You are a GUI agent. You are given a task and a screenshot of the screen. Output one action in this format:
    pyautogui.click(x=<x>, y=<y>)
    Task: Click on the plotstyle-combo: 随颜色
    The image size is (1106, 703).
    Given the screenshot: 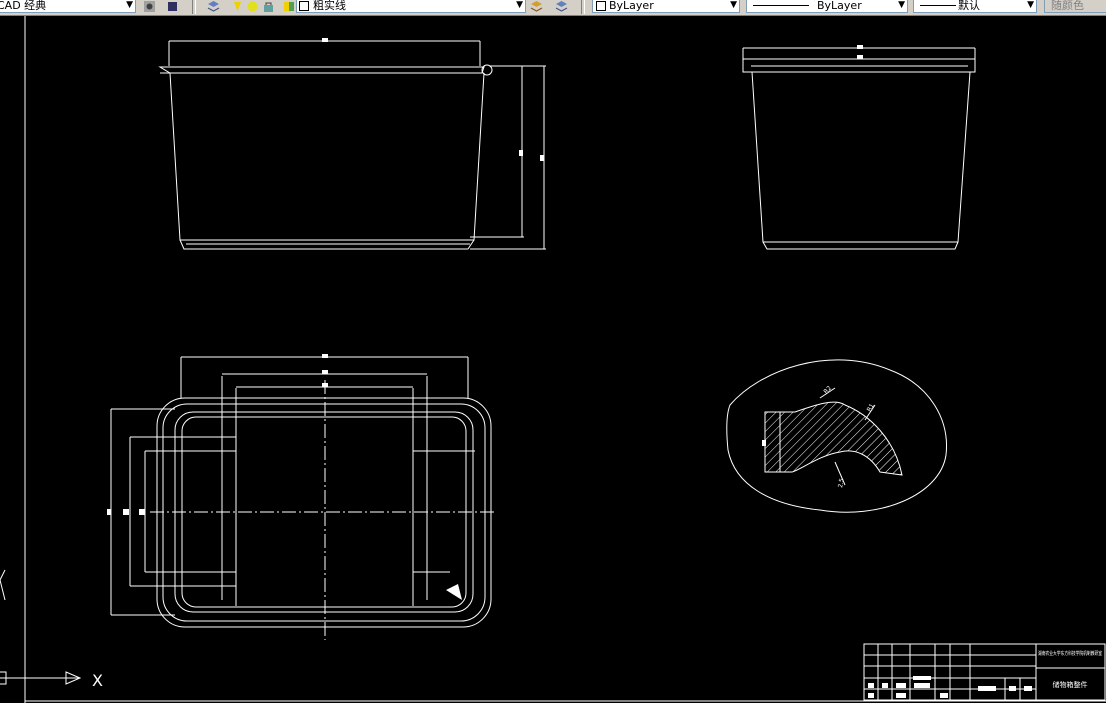 What is the action you would take?
    pyautogui.click(x=1075, y=6)
    